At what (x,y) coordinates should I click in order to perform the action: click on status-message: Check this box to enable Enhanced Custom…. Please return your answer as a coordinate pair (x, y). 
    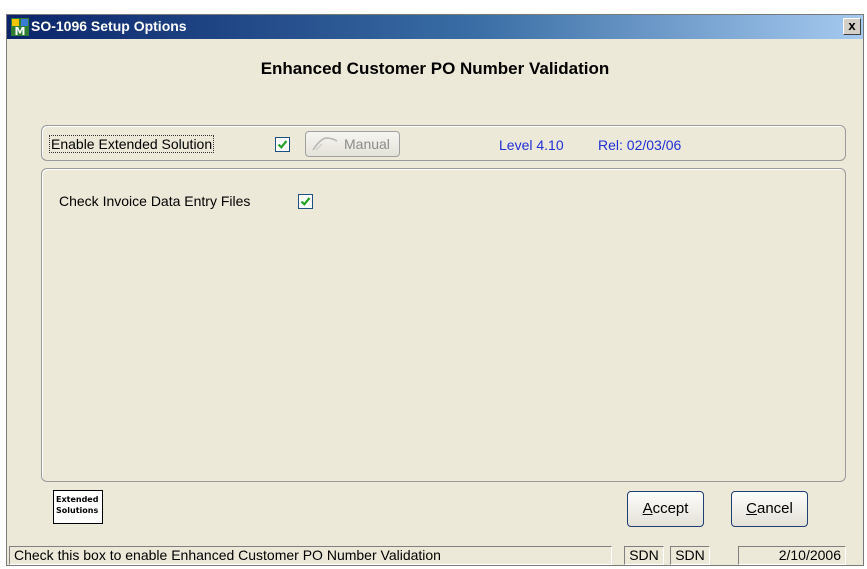
    Looking at the image, I should click on (310, 555).